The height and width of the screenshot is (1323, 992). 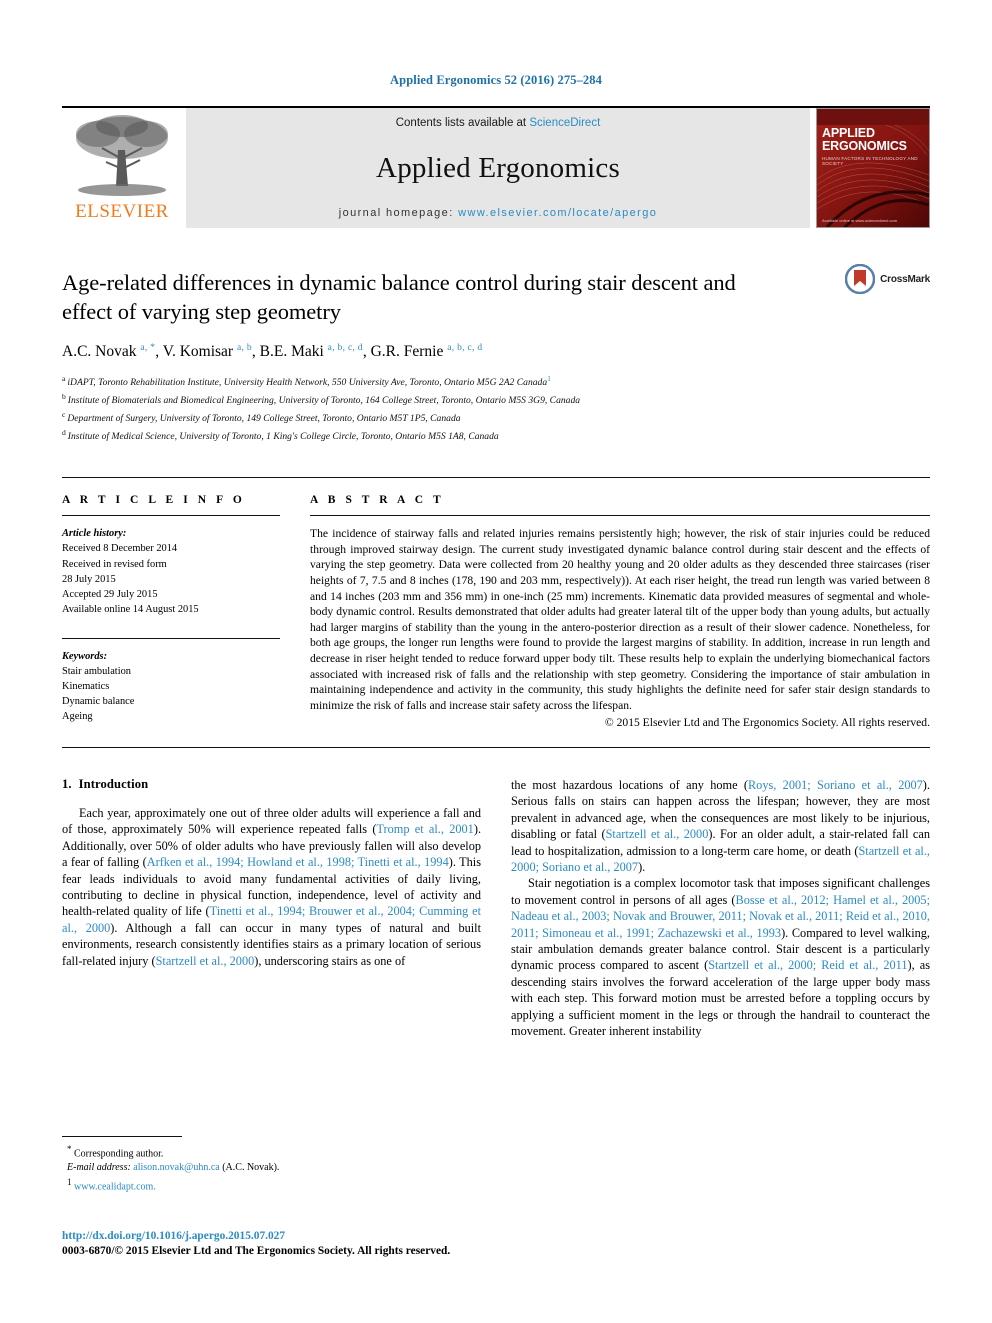 What do you see at coordinates (120, 549) in the screenshot?
I see `article-history-item: Received 8 December 2014` at bounding box center [120, 549].